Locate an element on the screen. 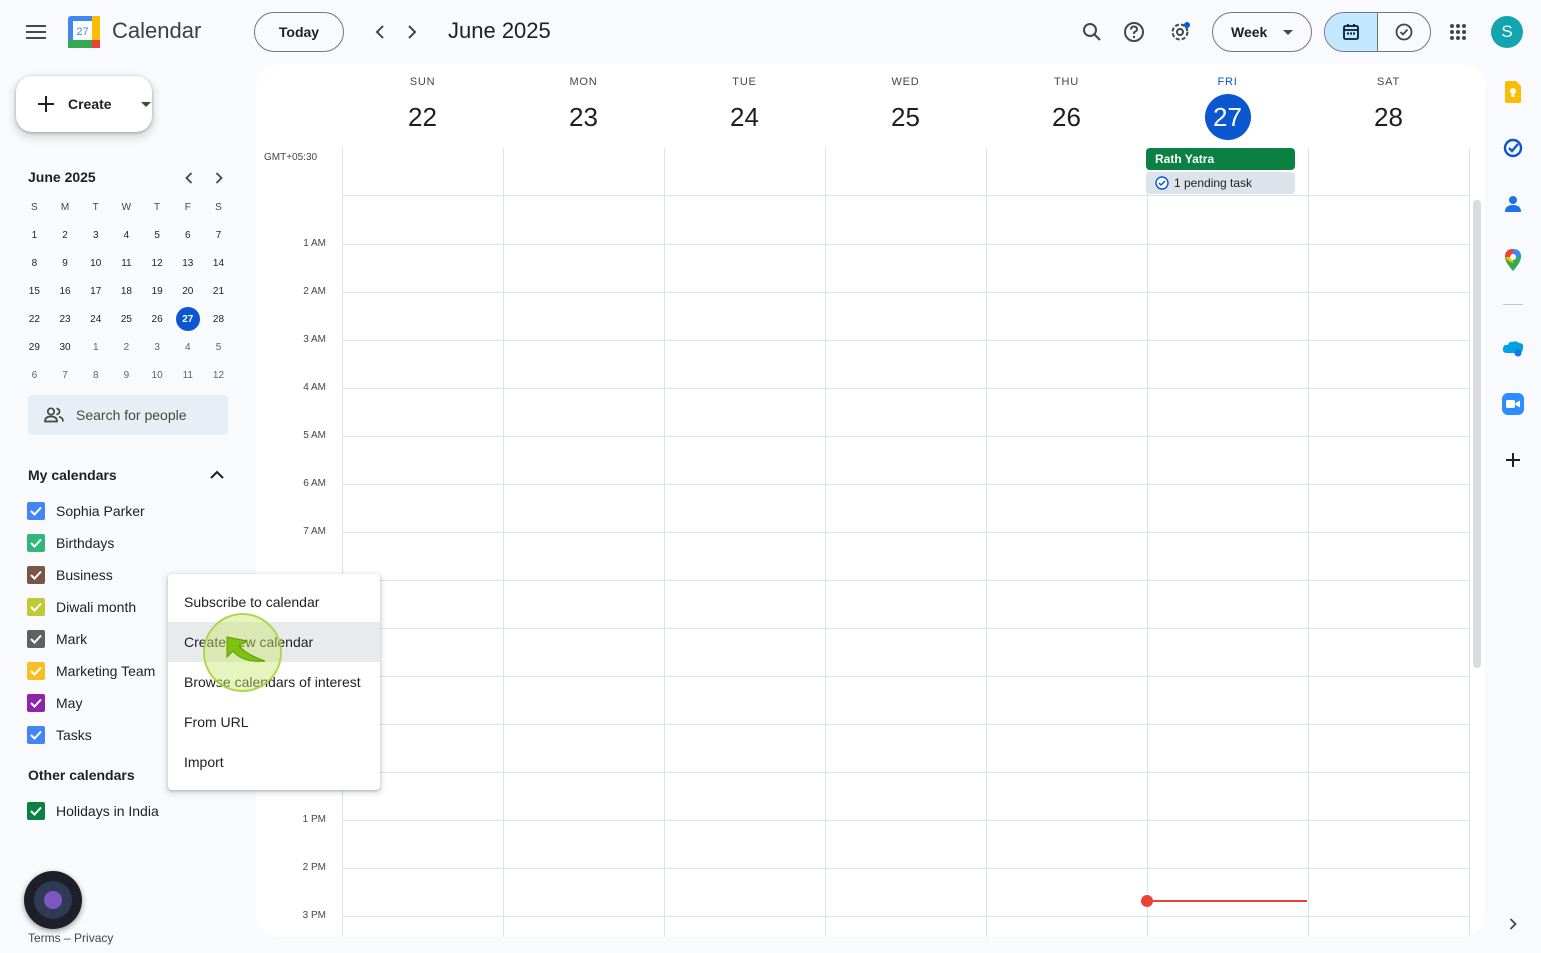  week-scrollbar is located at coordinates (1477, 434).